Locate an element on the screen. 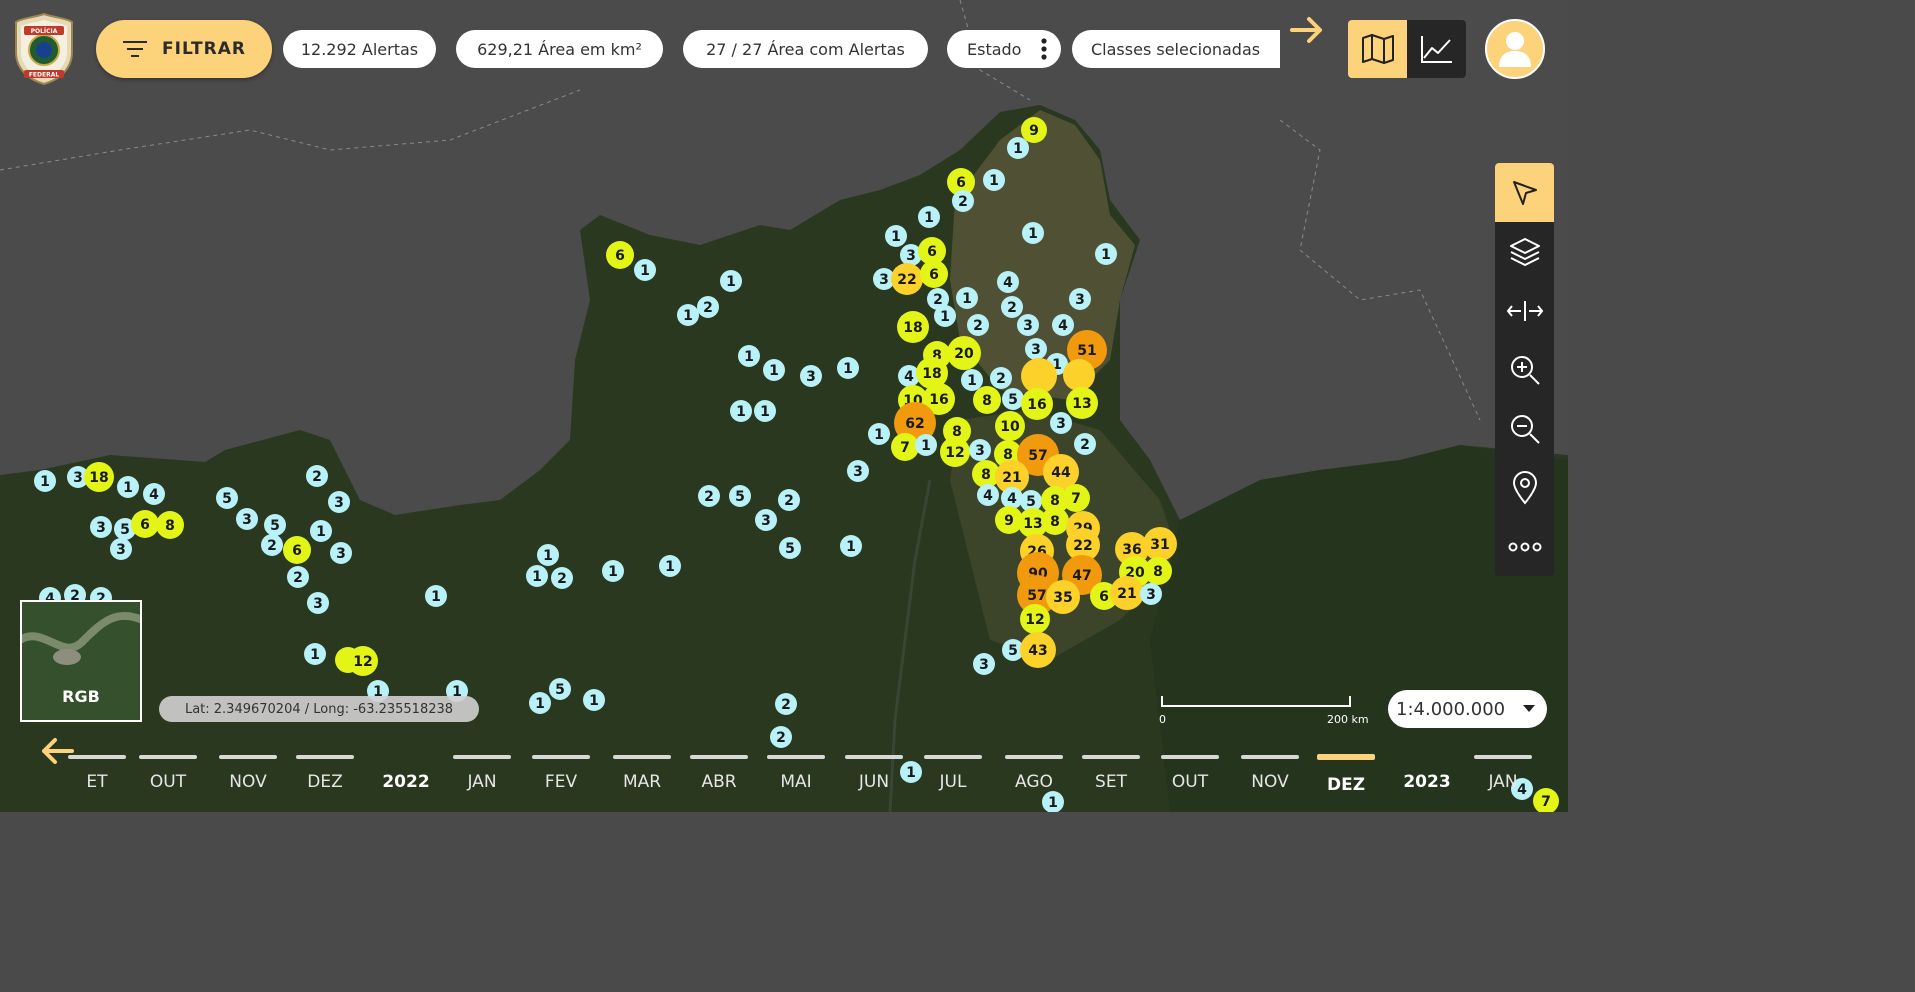 This screenshot has height=992, width=1915. map-view-button is located at coordinates (1377, 49).